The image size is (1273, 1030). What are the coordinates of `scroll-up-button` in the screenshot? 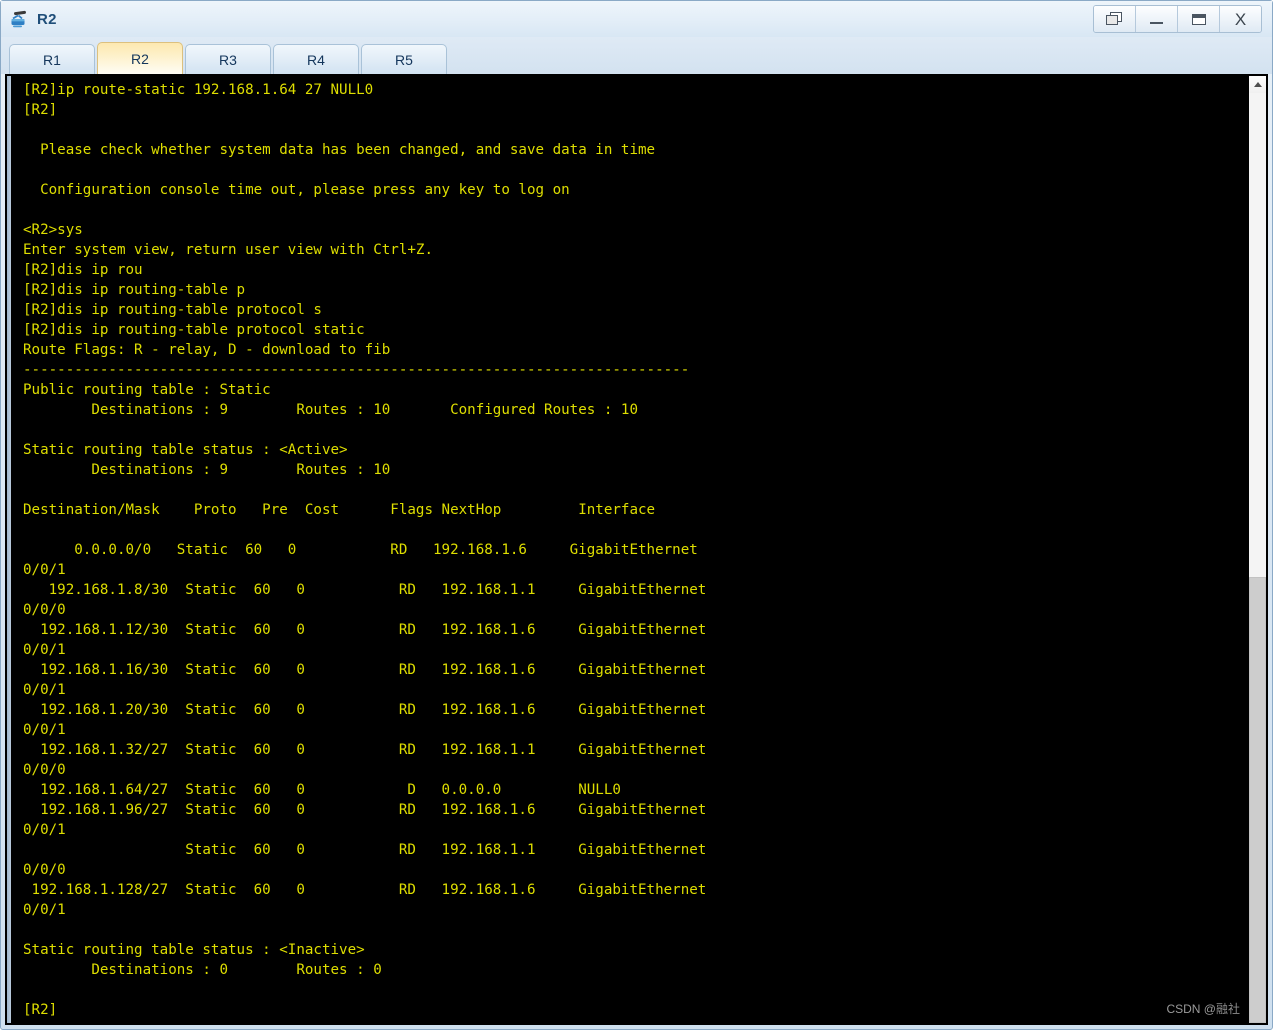 It's located at (1257, 84).